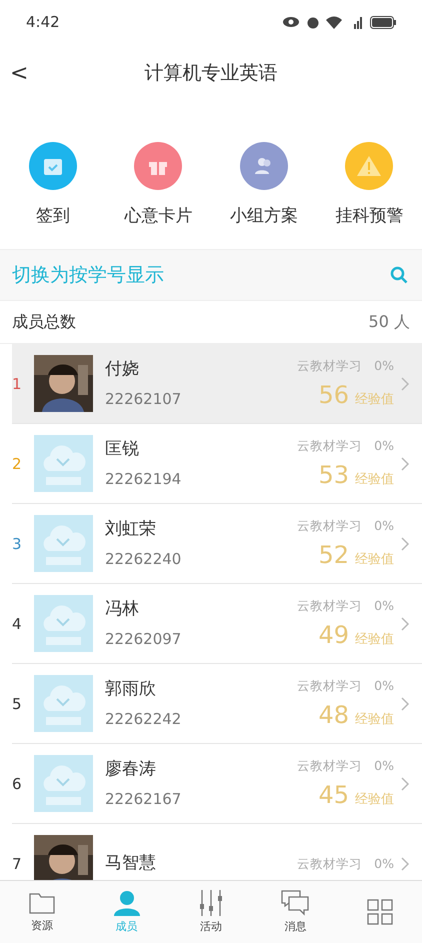  I want to click on score-value: 45, so click(333, 795).